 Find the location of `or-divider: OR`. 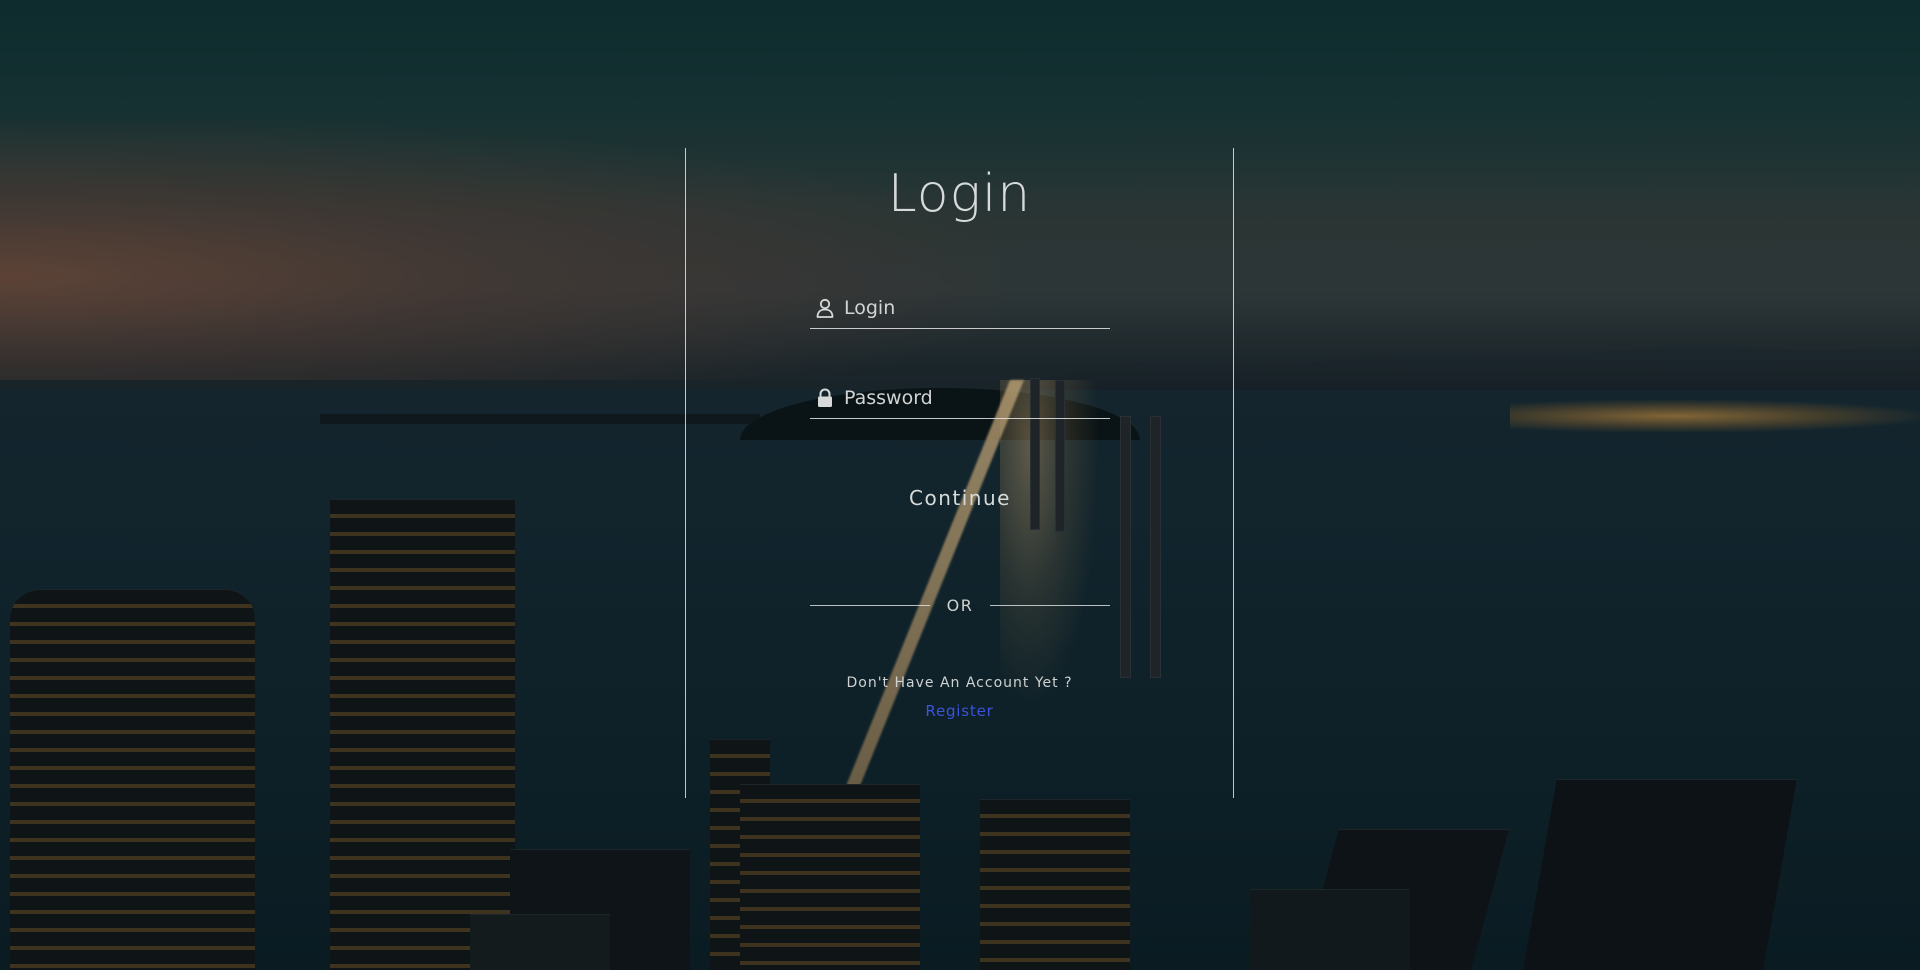

or-divider: OR is located at coordinates (960, 606).